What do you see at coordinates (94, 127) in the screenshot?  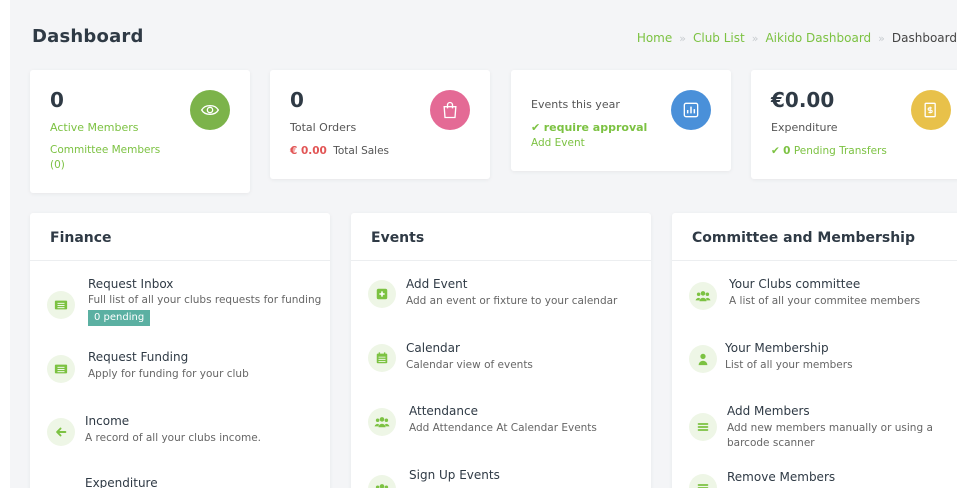 I see `active-members-label: Active Members` at bounding box center [94, 127].